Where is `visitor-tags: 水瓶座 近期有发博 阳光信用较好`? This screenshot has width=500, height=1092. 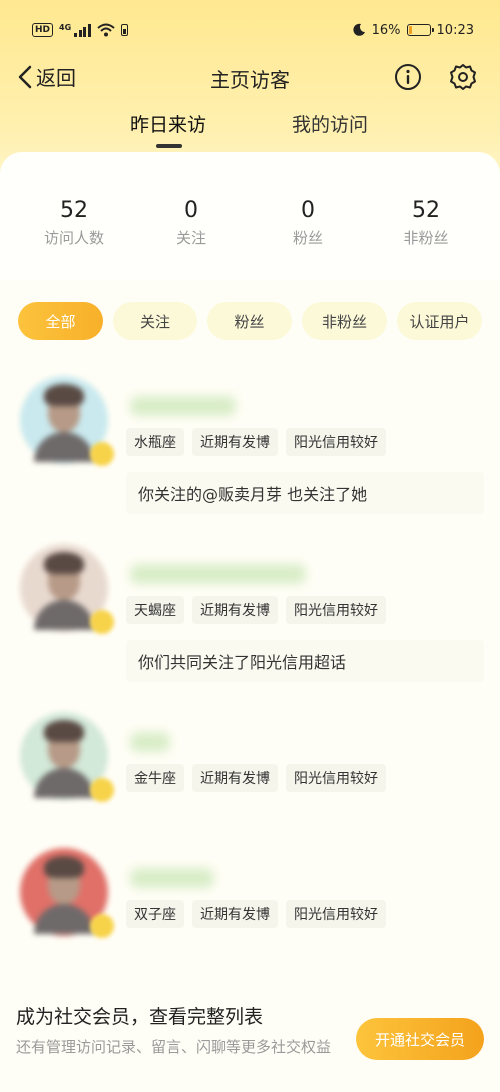
visitor-tags: 水瓶座 近期有发博 阳光信用较好 is located at coordinates (256, 442).